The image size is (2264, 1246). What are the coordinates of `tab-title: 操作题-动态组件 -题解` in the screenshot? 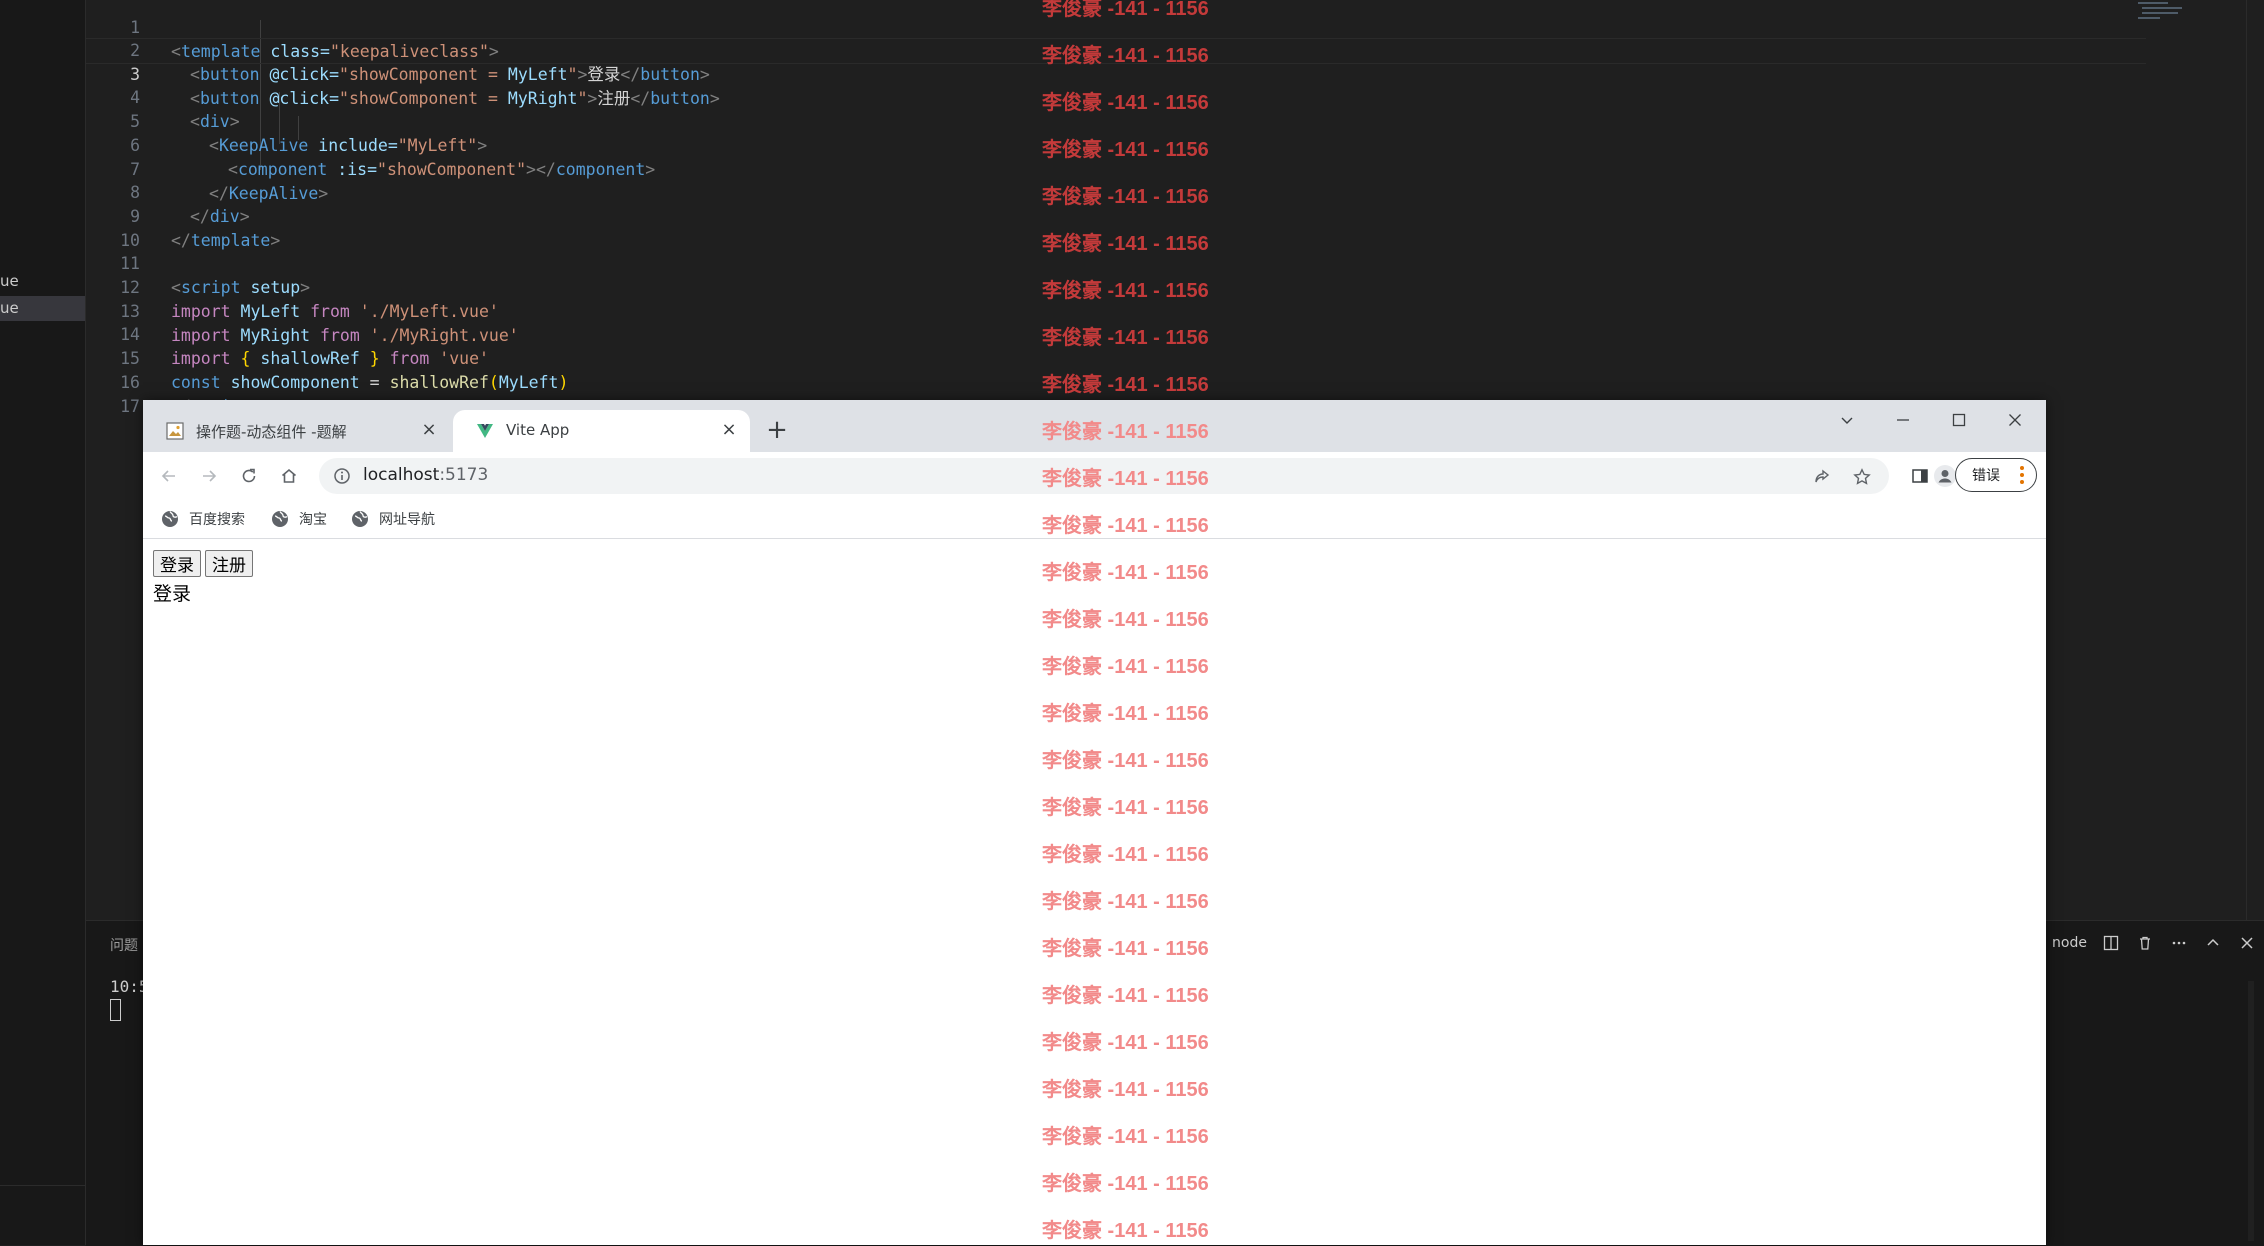 It's located at (271, 432).